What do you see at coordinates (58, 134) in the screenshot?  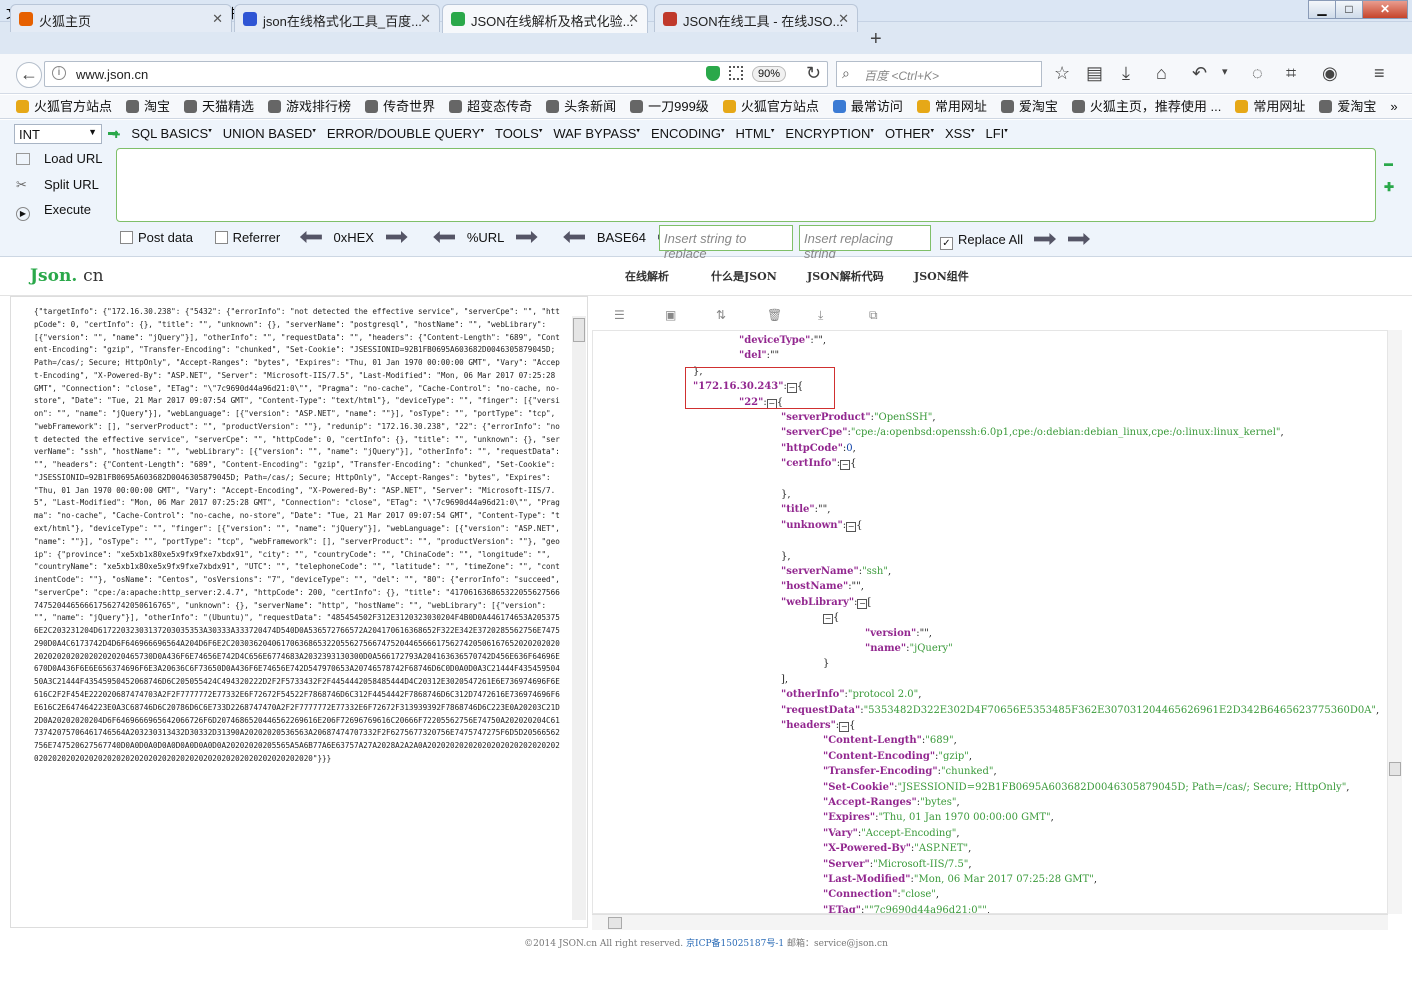 I see `type-select: INT ▼` at bounding box center [58, 134].